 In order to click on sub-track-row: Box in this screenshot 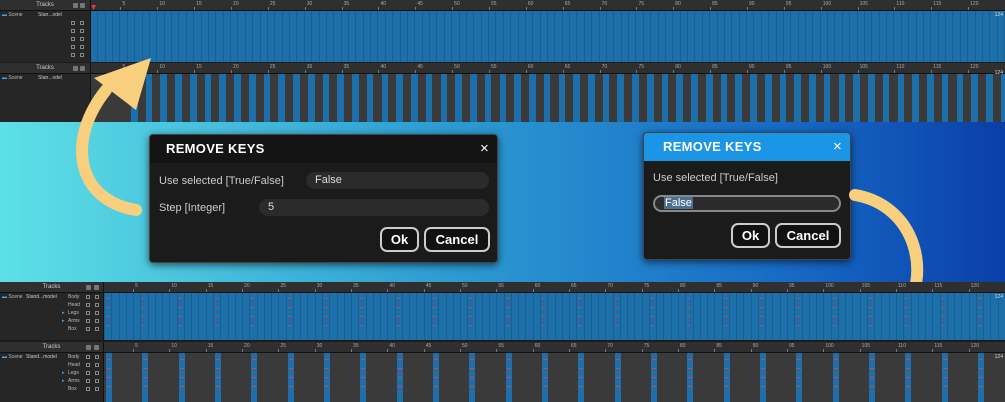, I will do `click(51, 329)`.